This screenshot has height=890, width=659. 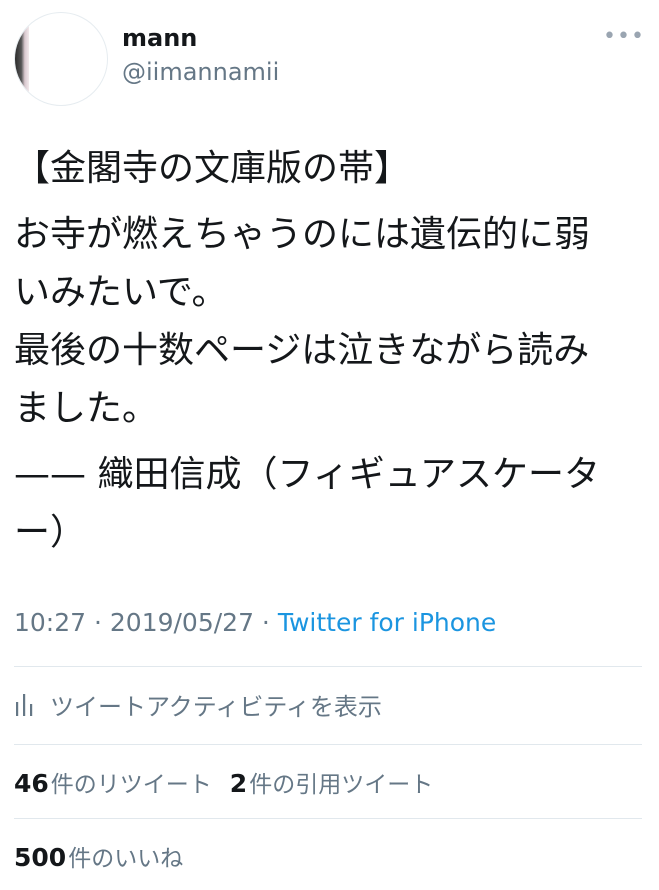 What do you see at coordinates (302, 350) in the screenshot?
I see `tweet-line: 最後の十数ページは泣きながら読み` at bounding box center [302, 350].